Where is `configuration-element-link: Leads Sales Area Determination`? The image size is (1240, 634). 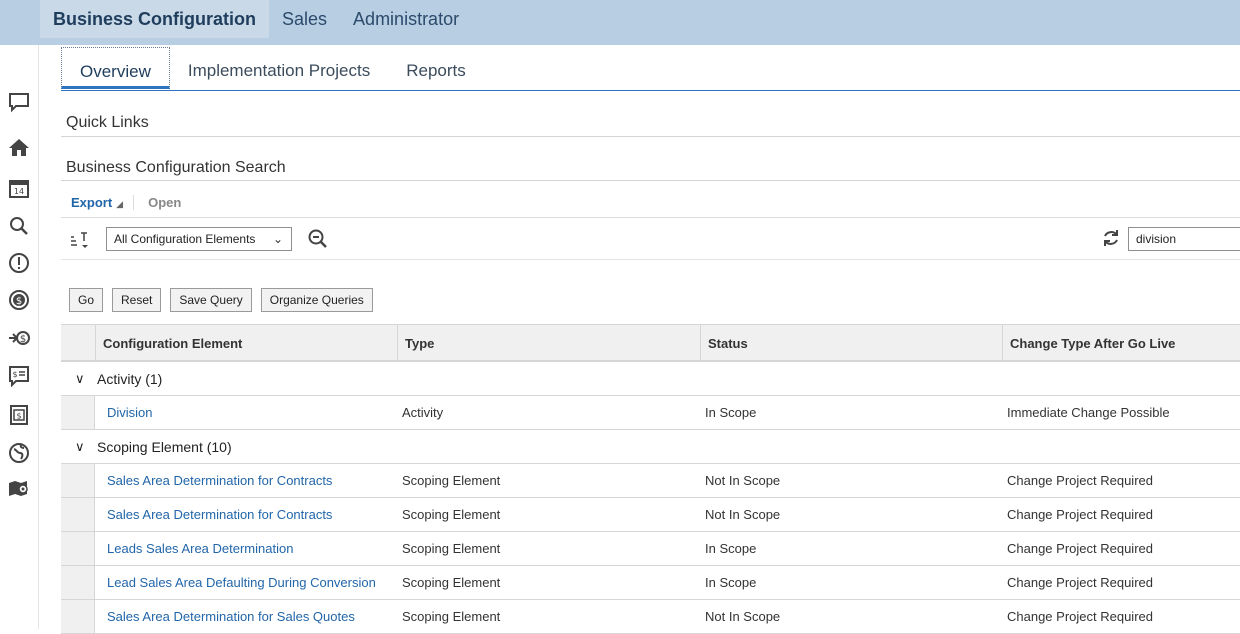
configuration-element-link: Leads Sales Area Determination is located at coordinates (200, 549).